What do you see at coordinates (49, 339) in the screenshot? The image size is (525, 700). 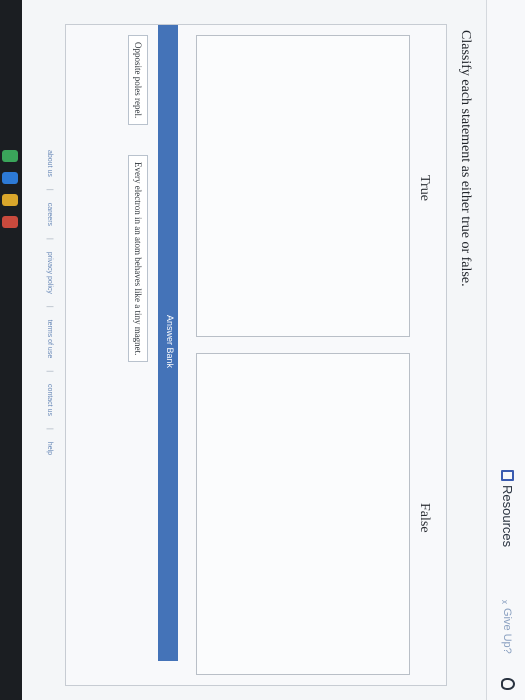 I see `footer-link-terms: terms of use` at bounding box center [49, 339].